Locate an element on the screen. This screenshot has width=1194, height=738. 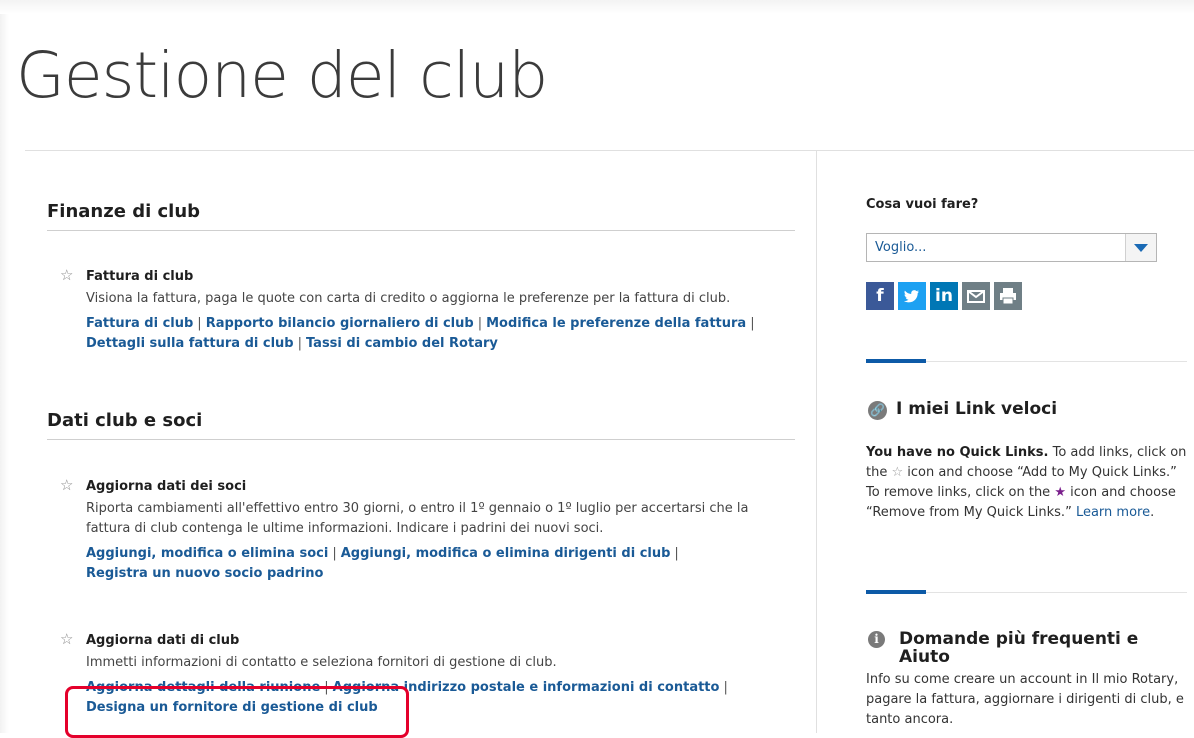
star-outline-icon: ☆ is located at coordinates (897, 472).